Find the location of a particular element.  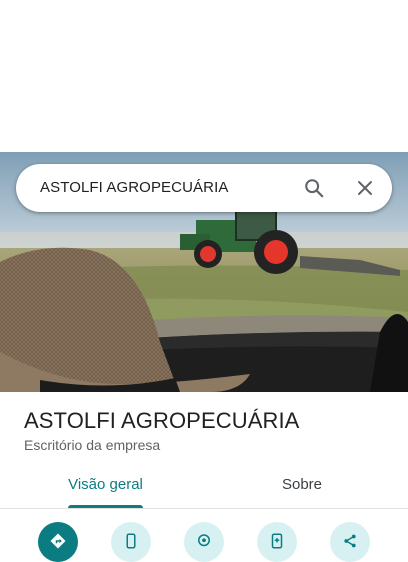

location-pin-icon is located at coordinates (204, 540).